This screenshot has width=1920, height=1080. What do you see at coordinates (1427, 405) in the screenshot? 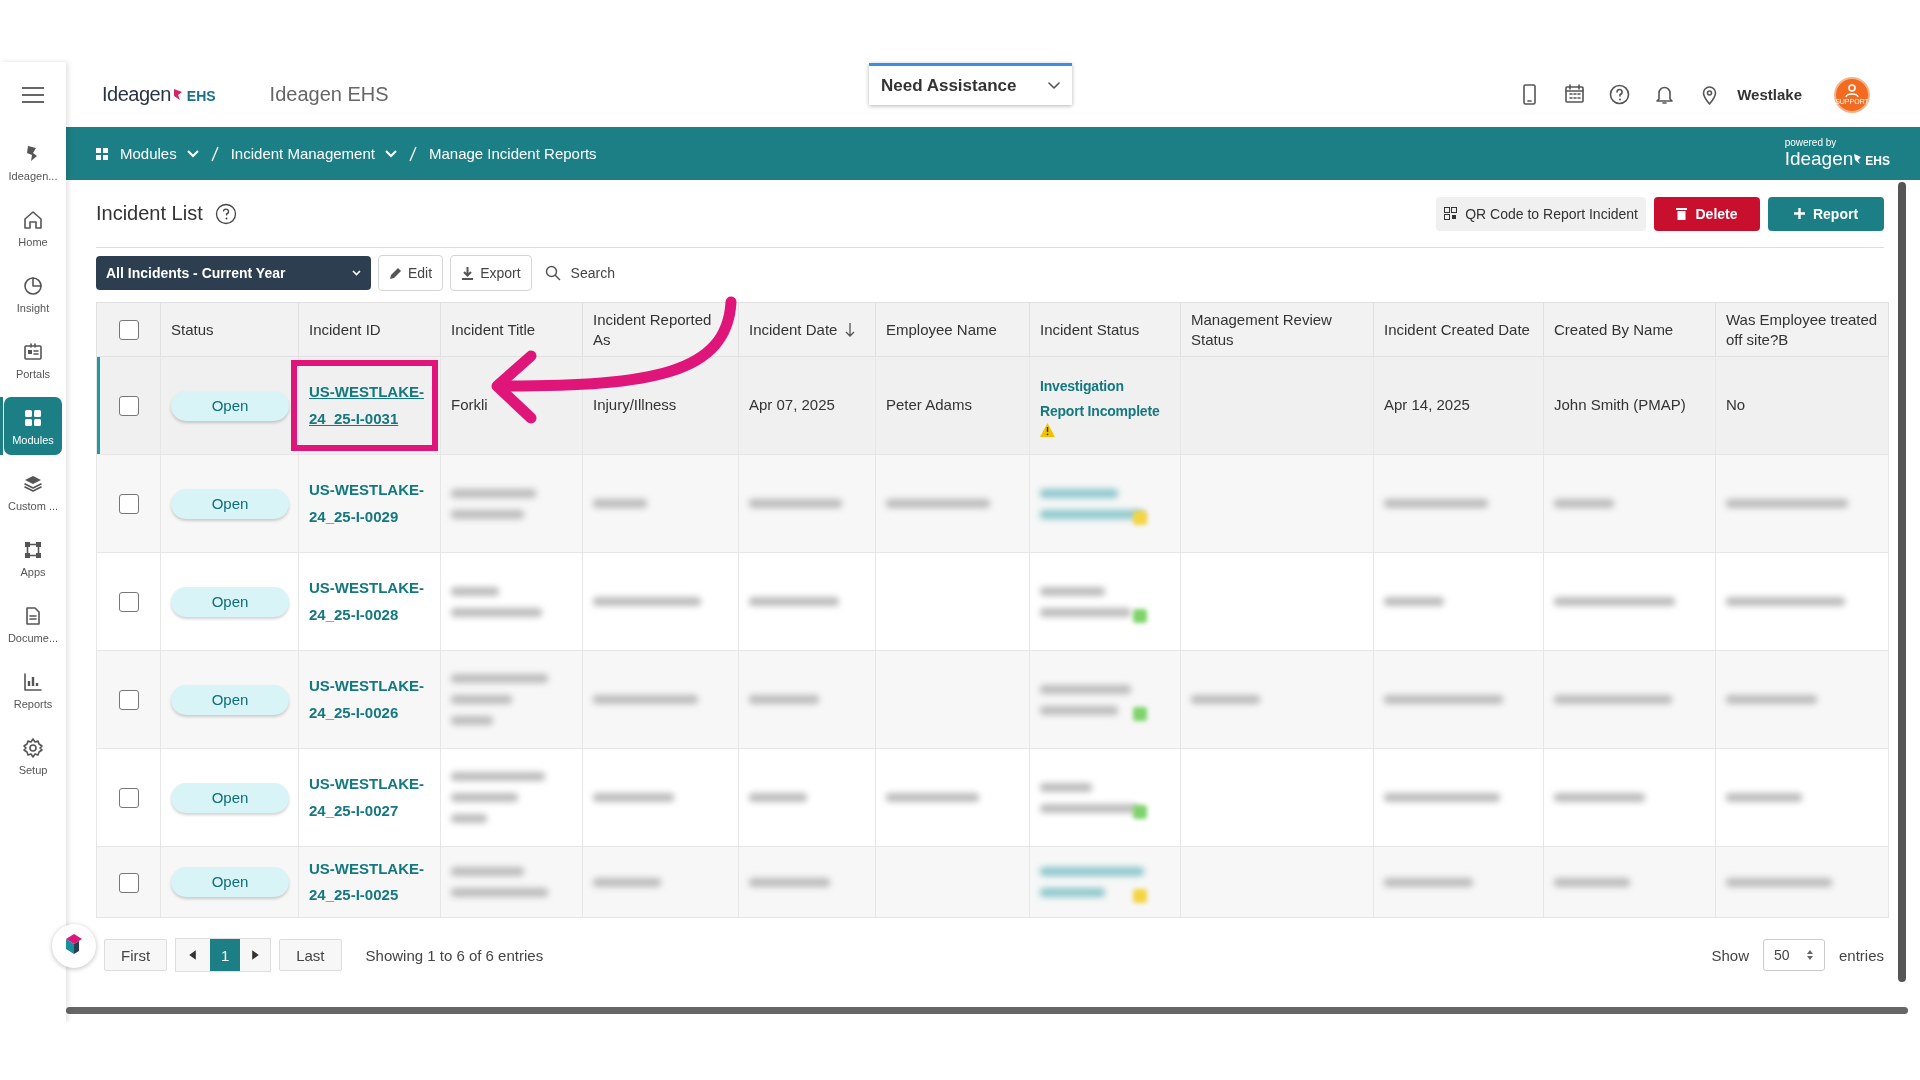
I see `table-cell: Apr 14, 2025` at bounding box center [1427, 405].